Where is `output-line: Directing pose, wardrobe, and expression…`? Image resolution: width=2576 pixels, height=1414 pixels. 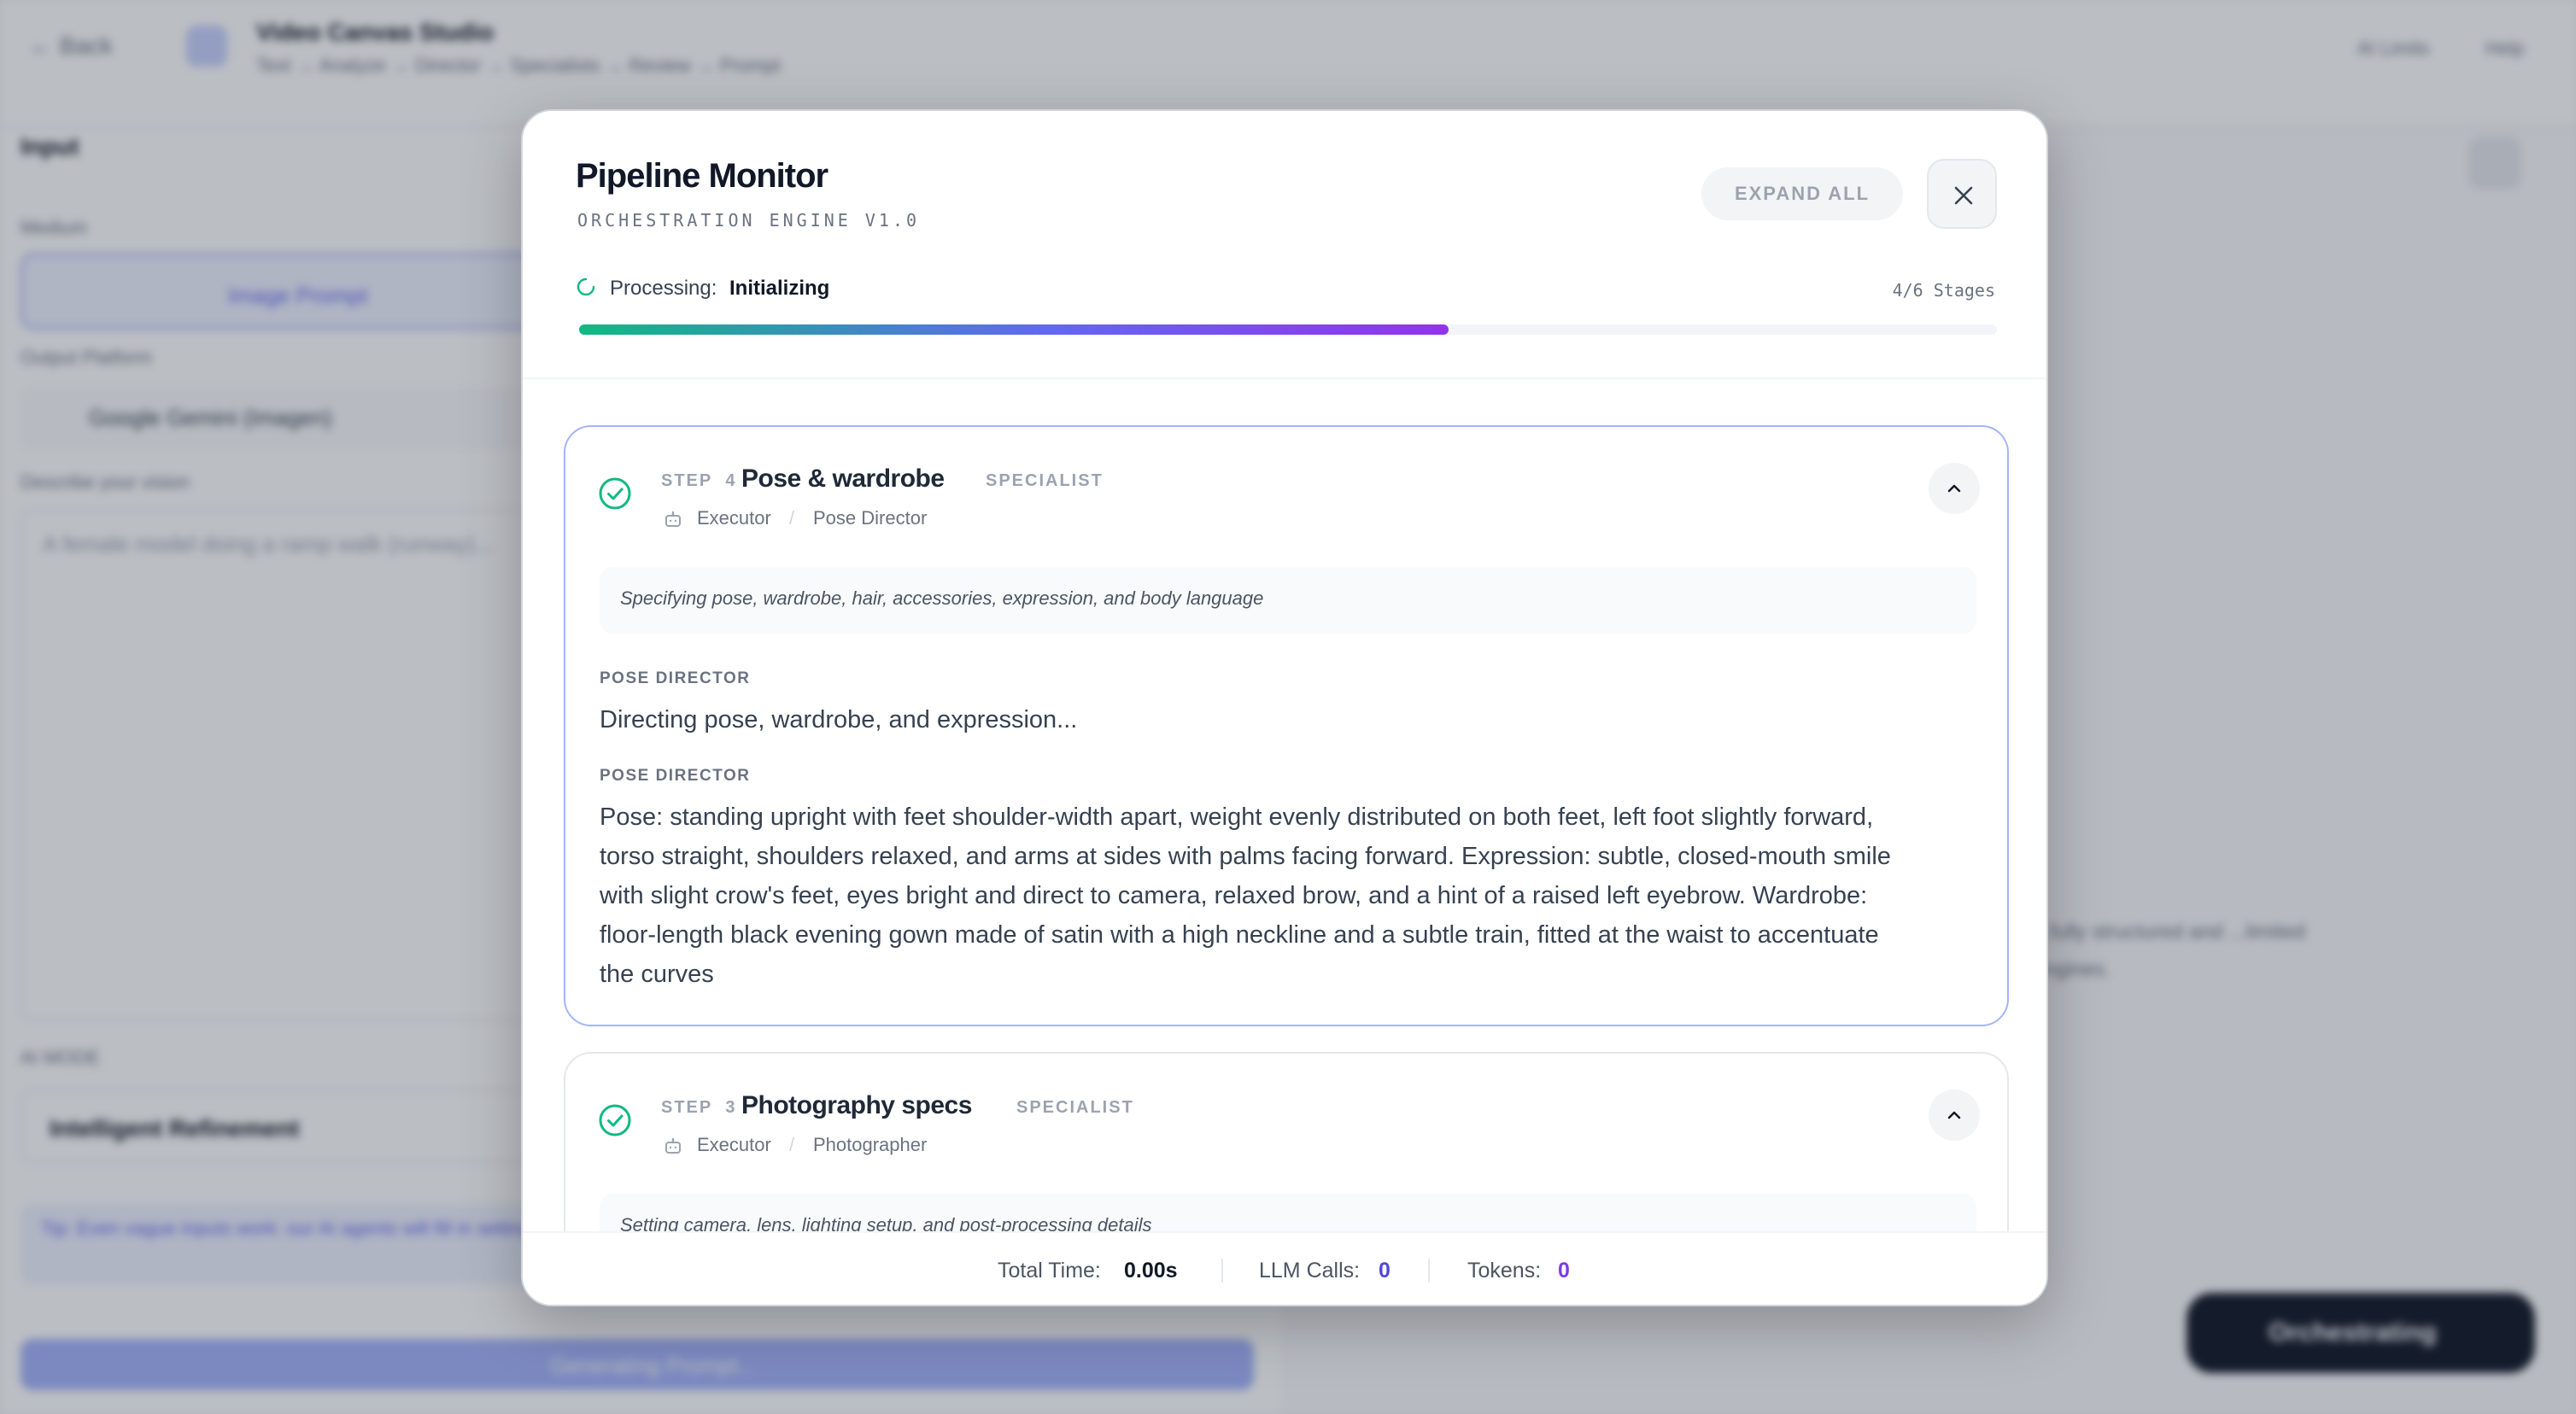 output-line: Directing pose, wardrobe, and expression… is located at coordinates (839, 719).